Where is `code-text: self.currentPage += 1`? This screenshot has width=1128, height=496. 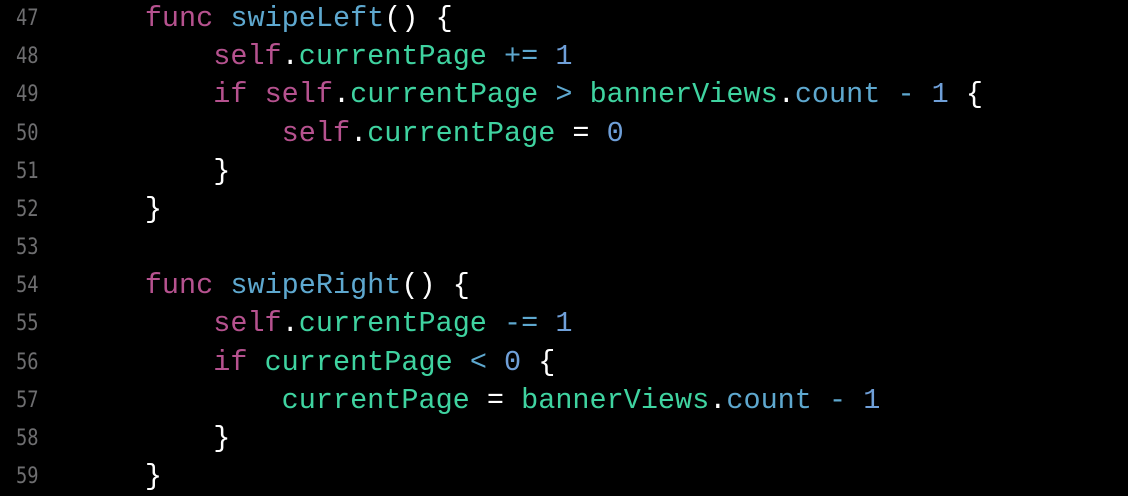
code-text: self.currentPage += 1 is located at coordinates (290, 57).